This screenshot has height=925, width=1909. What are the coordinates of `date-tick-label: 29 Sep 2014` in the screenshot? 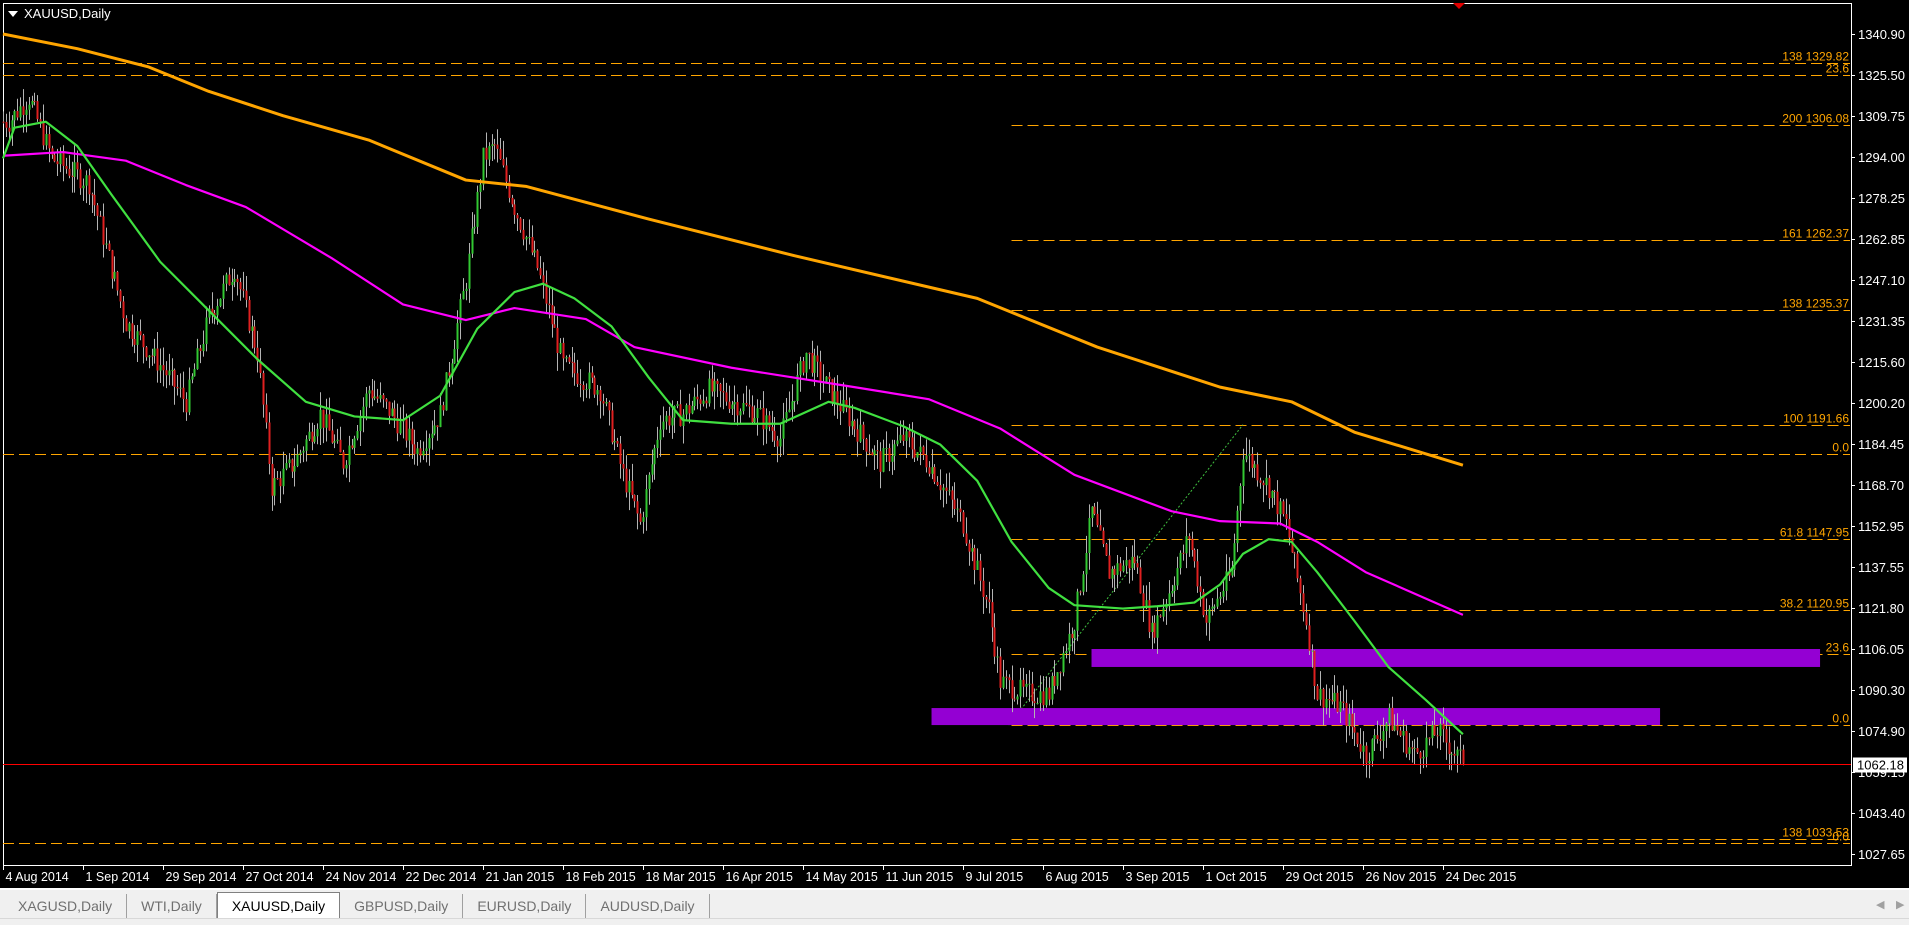 It's located at (201, 877).